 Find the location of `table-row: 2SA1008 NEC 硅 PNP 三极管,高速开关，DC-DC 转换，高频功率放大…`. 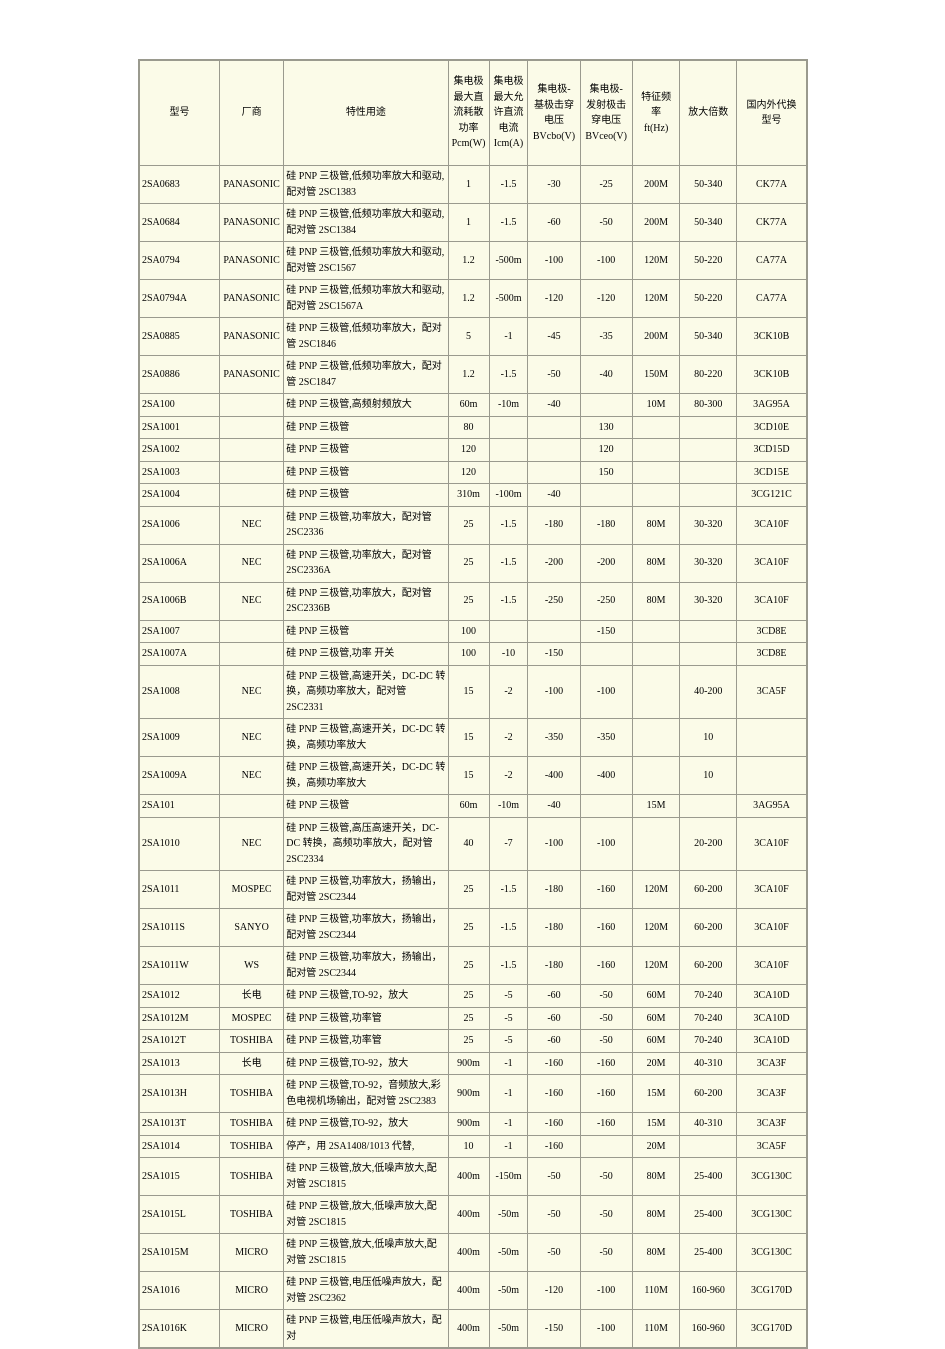

table-row: 2SA1008 NEC 硅 PNP 三极管,高速开关，DC-DC 转换，高频功率放大… is located at coordinates (473, 691).